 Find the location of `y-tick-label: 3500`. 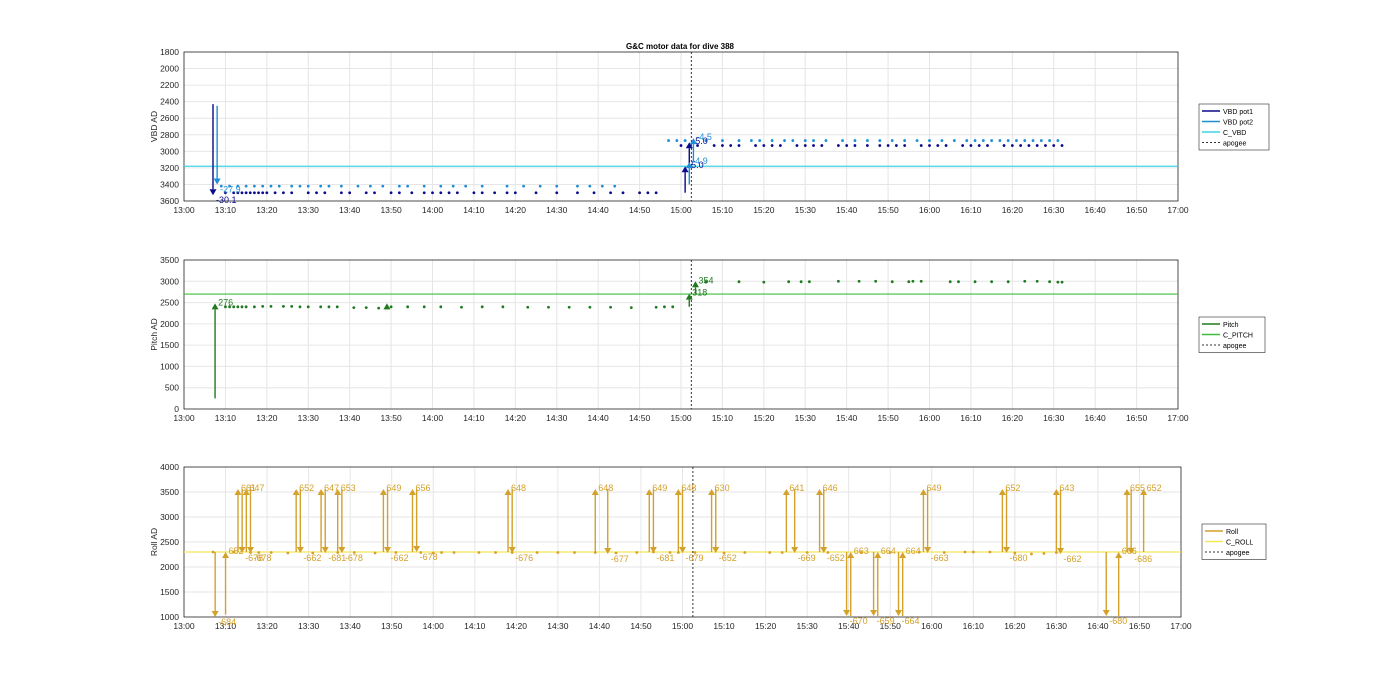

y-tick-label: 3500 is located at coordinates (169, 260).